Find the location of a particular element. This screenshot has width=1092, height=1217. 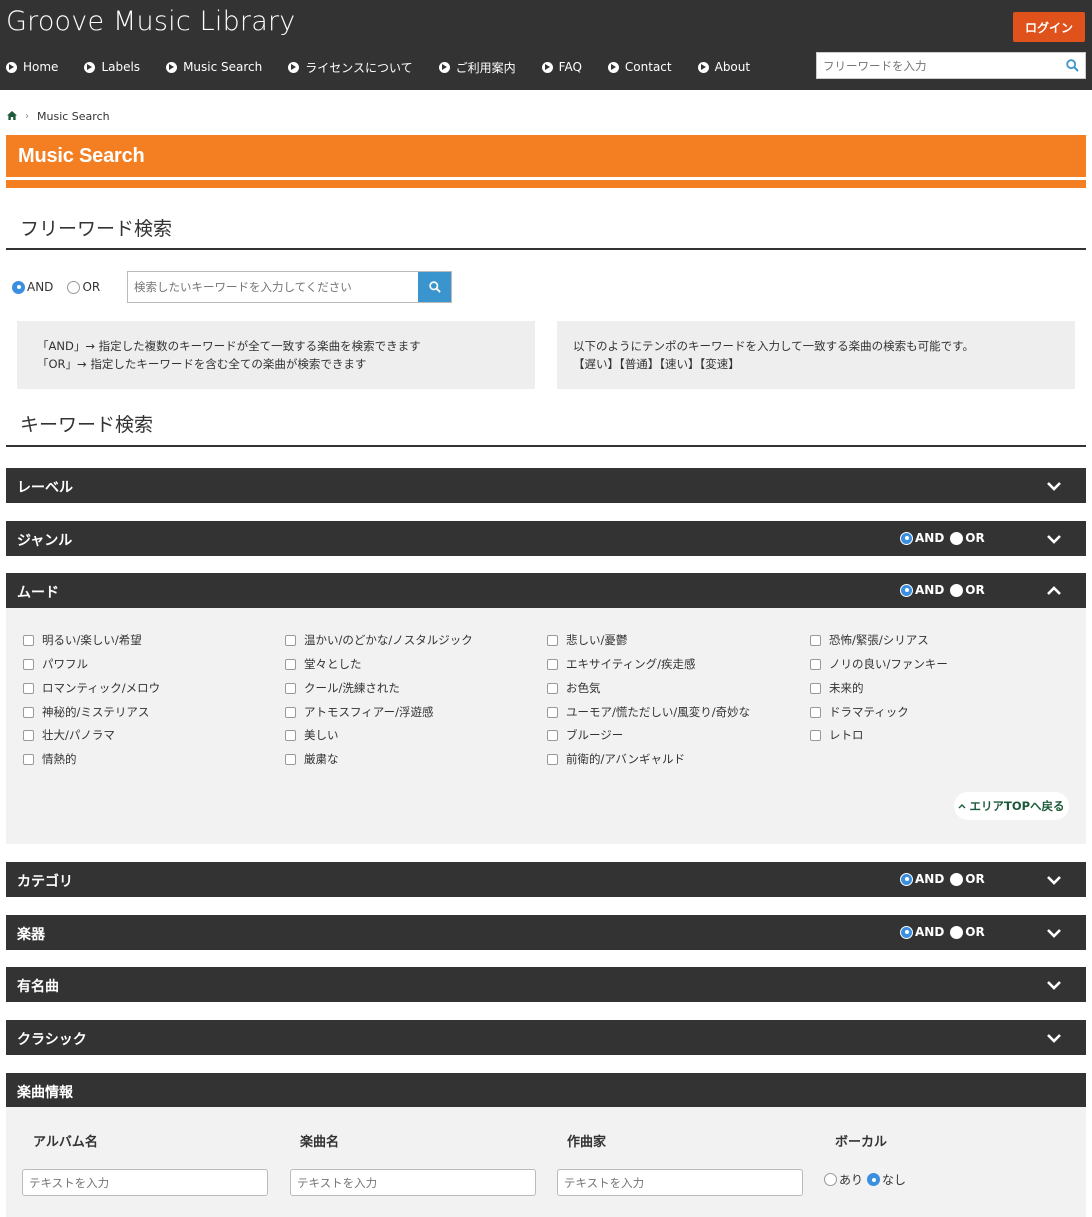

title-input is located at coordinates (413, 1182).